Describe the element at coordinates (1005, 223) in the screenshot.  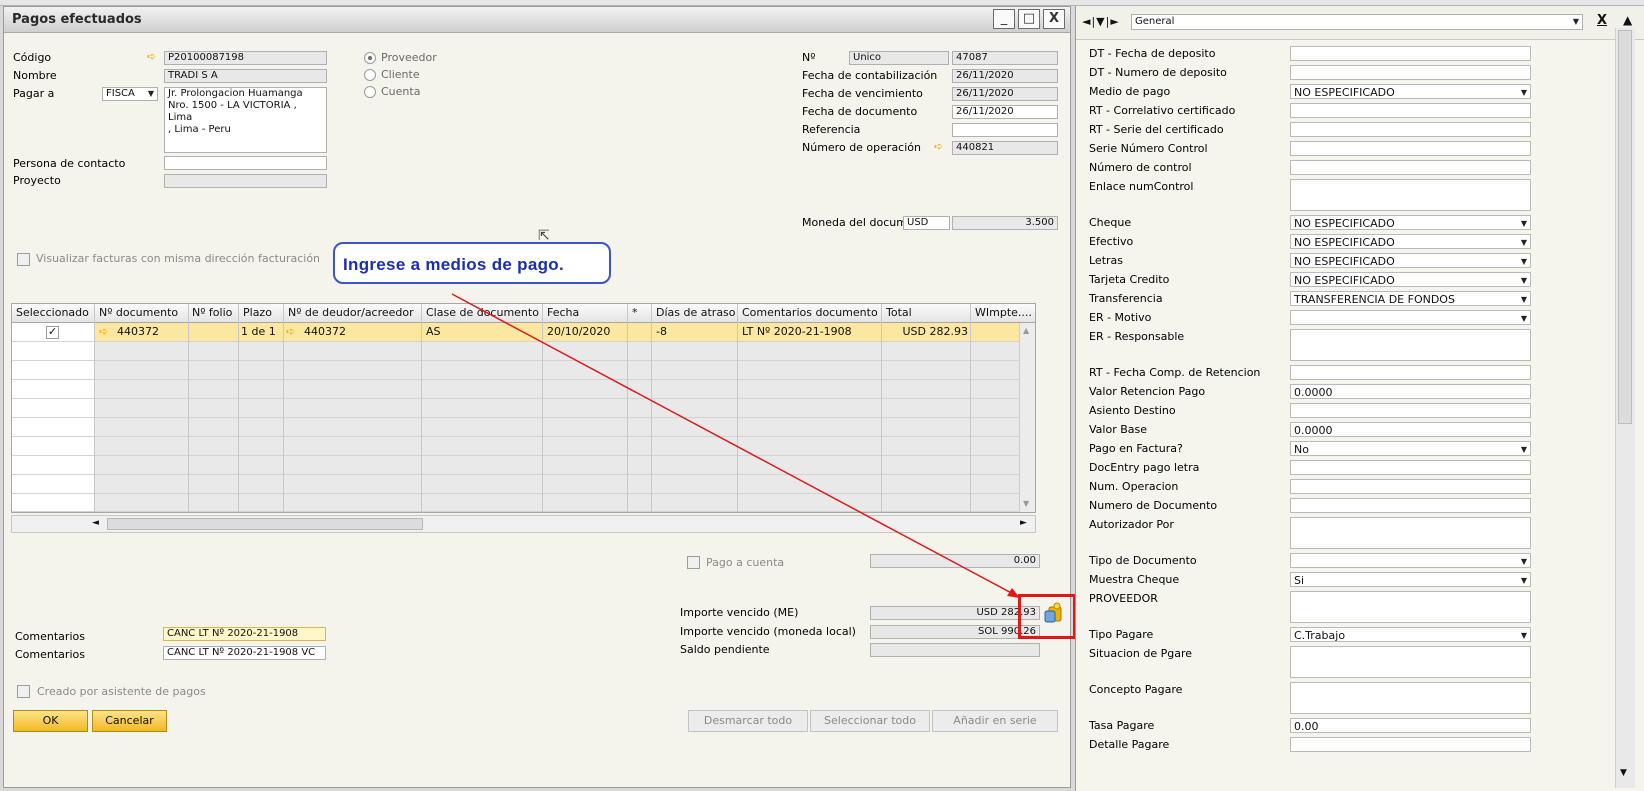
I see `tipo-cambio-field: 3.500` at that location.